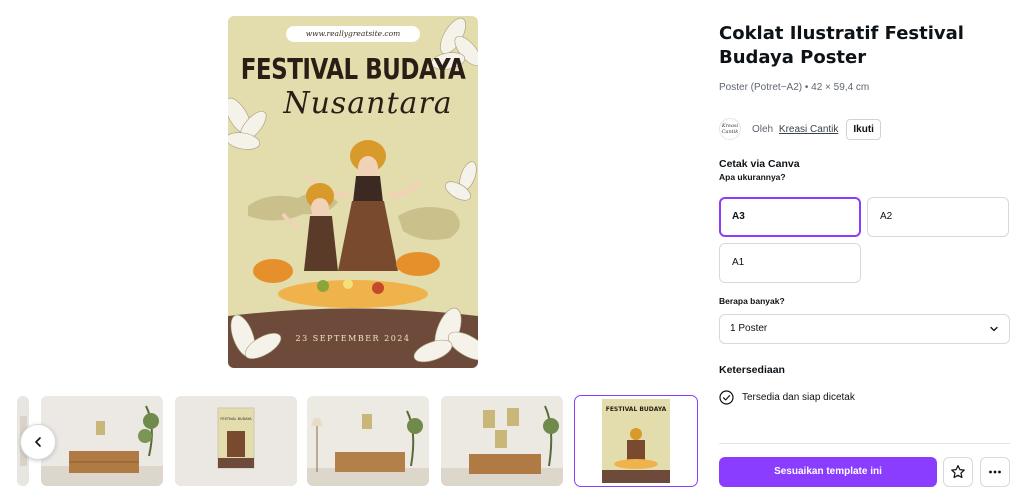  Describe the element at coordinates (636, 441) in the screenshot. I see `thumbnail-poster-flat: FESTIVAL BUDAYA` at that location.